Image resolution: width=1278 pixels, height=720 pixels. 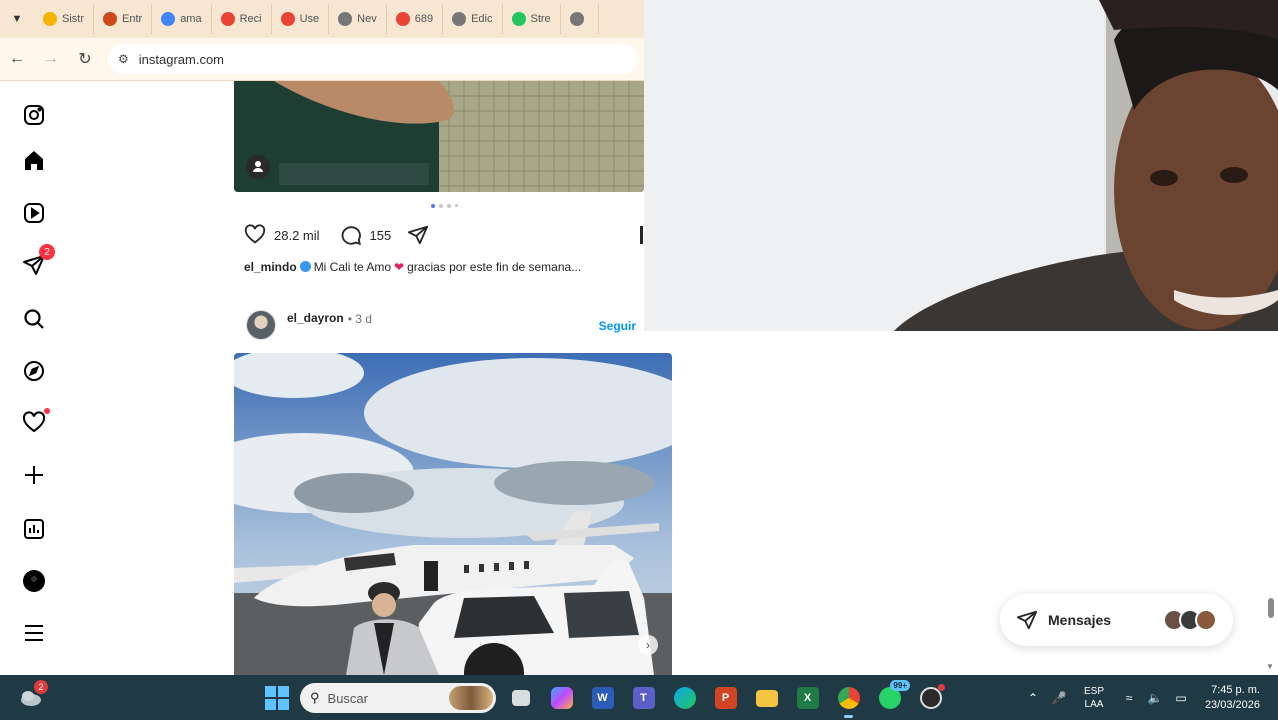 I want to click on keyboard-layout: LAA, so click(x=1094, y=704).